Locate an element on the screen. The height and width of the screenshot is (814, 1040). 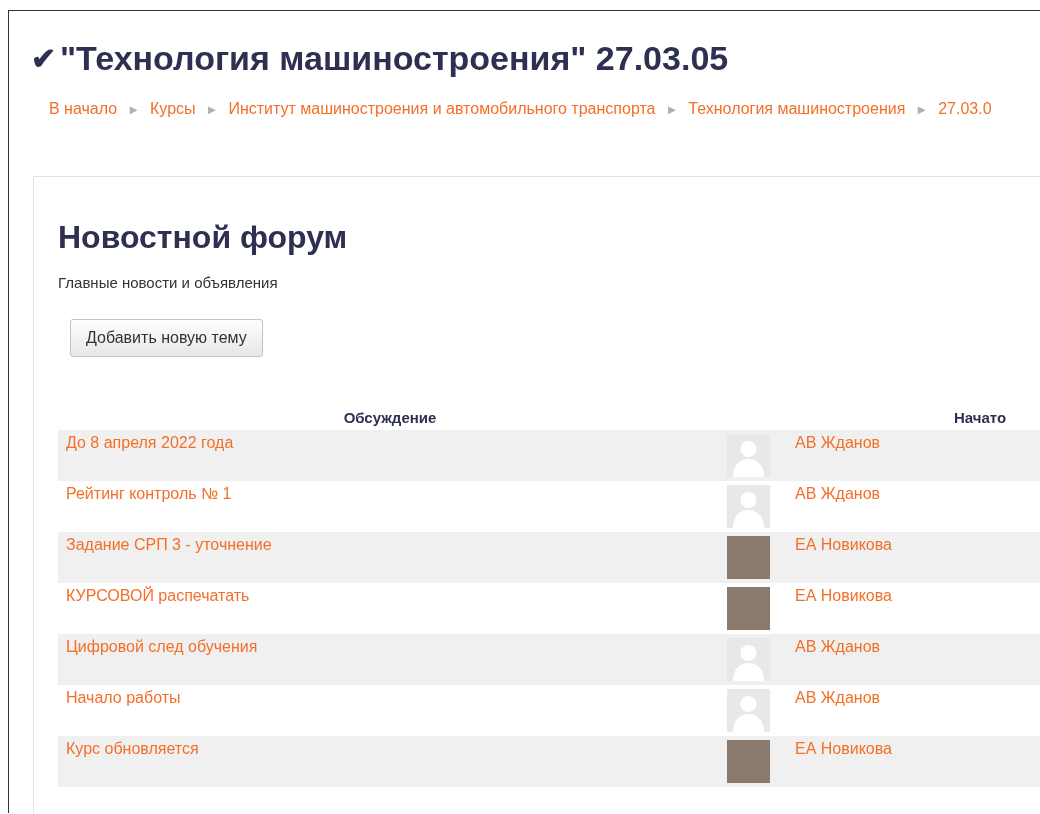
topic-link: До 8 апреля 2022 года is located at coordinates (150, 442).